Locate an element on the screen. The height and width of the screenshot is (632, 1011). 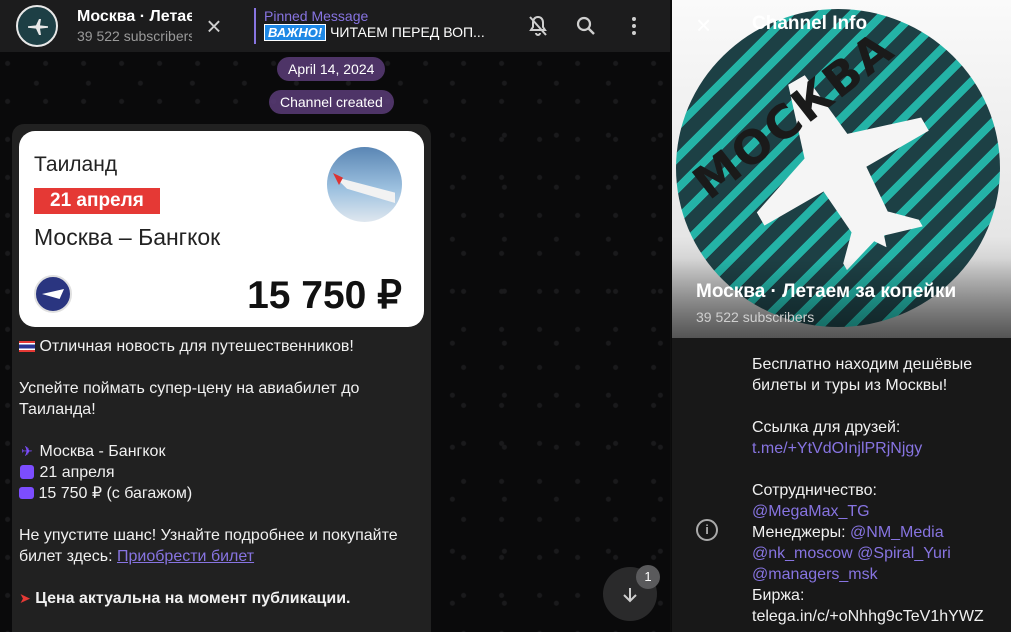
manager-link-1: @NM_Media is located at coordinates (897, 532).